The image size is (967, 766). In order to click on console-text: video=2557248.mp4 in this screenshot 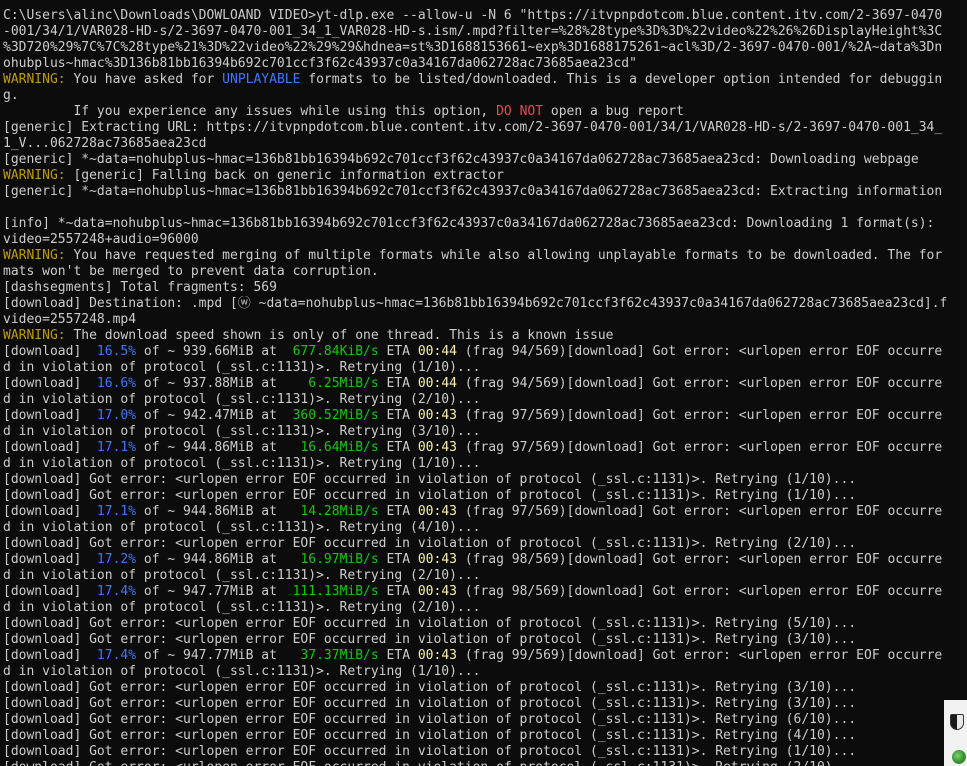, I will do `click(70, 319)`.